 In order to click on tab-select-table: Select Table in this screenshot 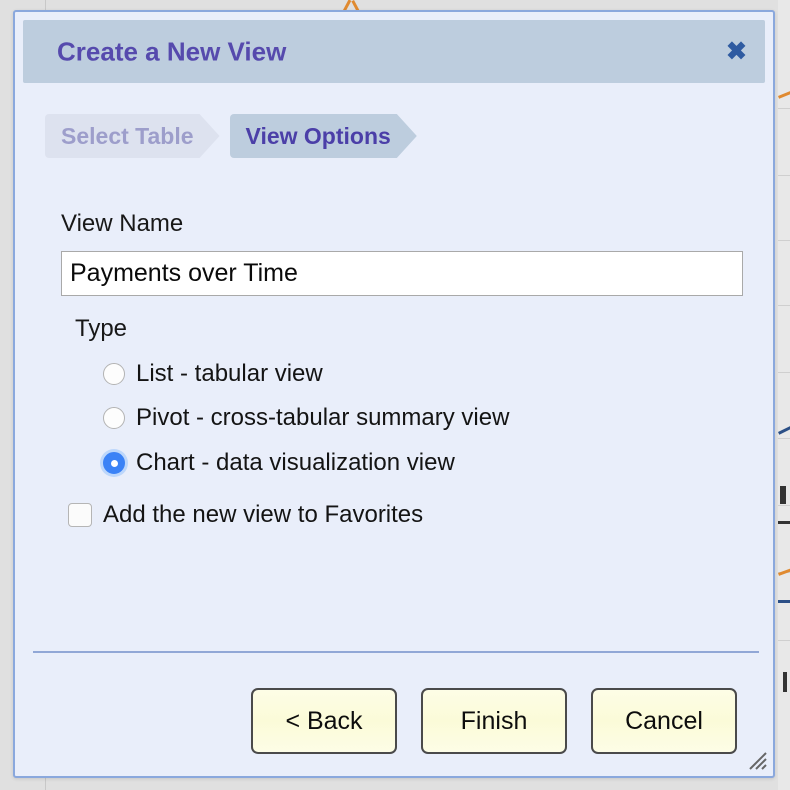, I will do `click(132, 136)`.